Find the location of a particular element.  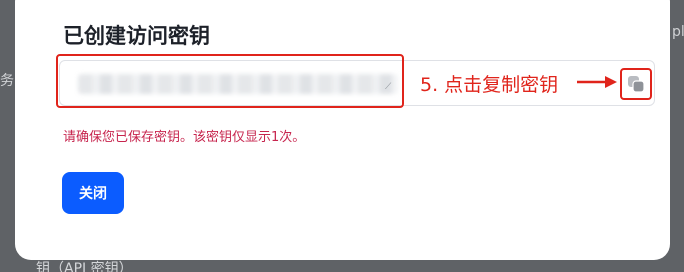

close-button: 关闭 is located at coordinates (93, 193).